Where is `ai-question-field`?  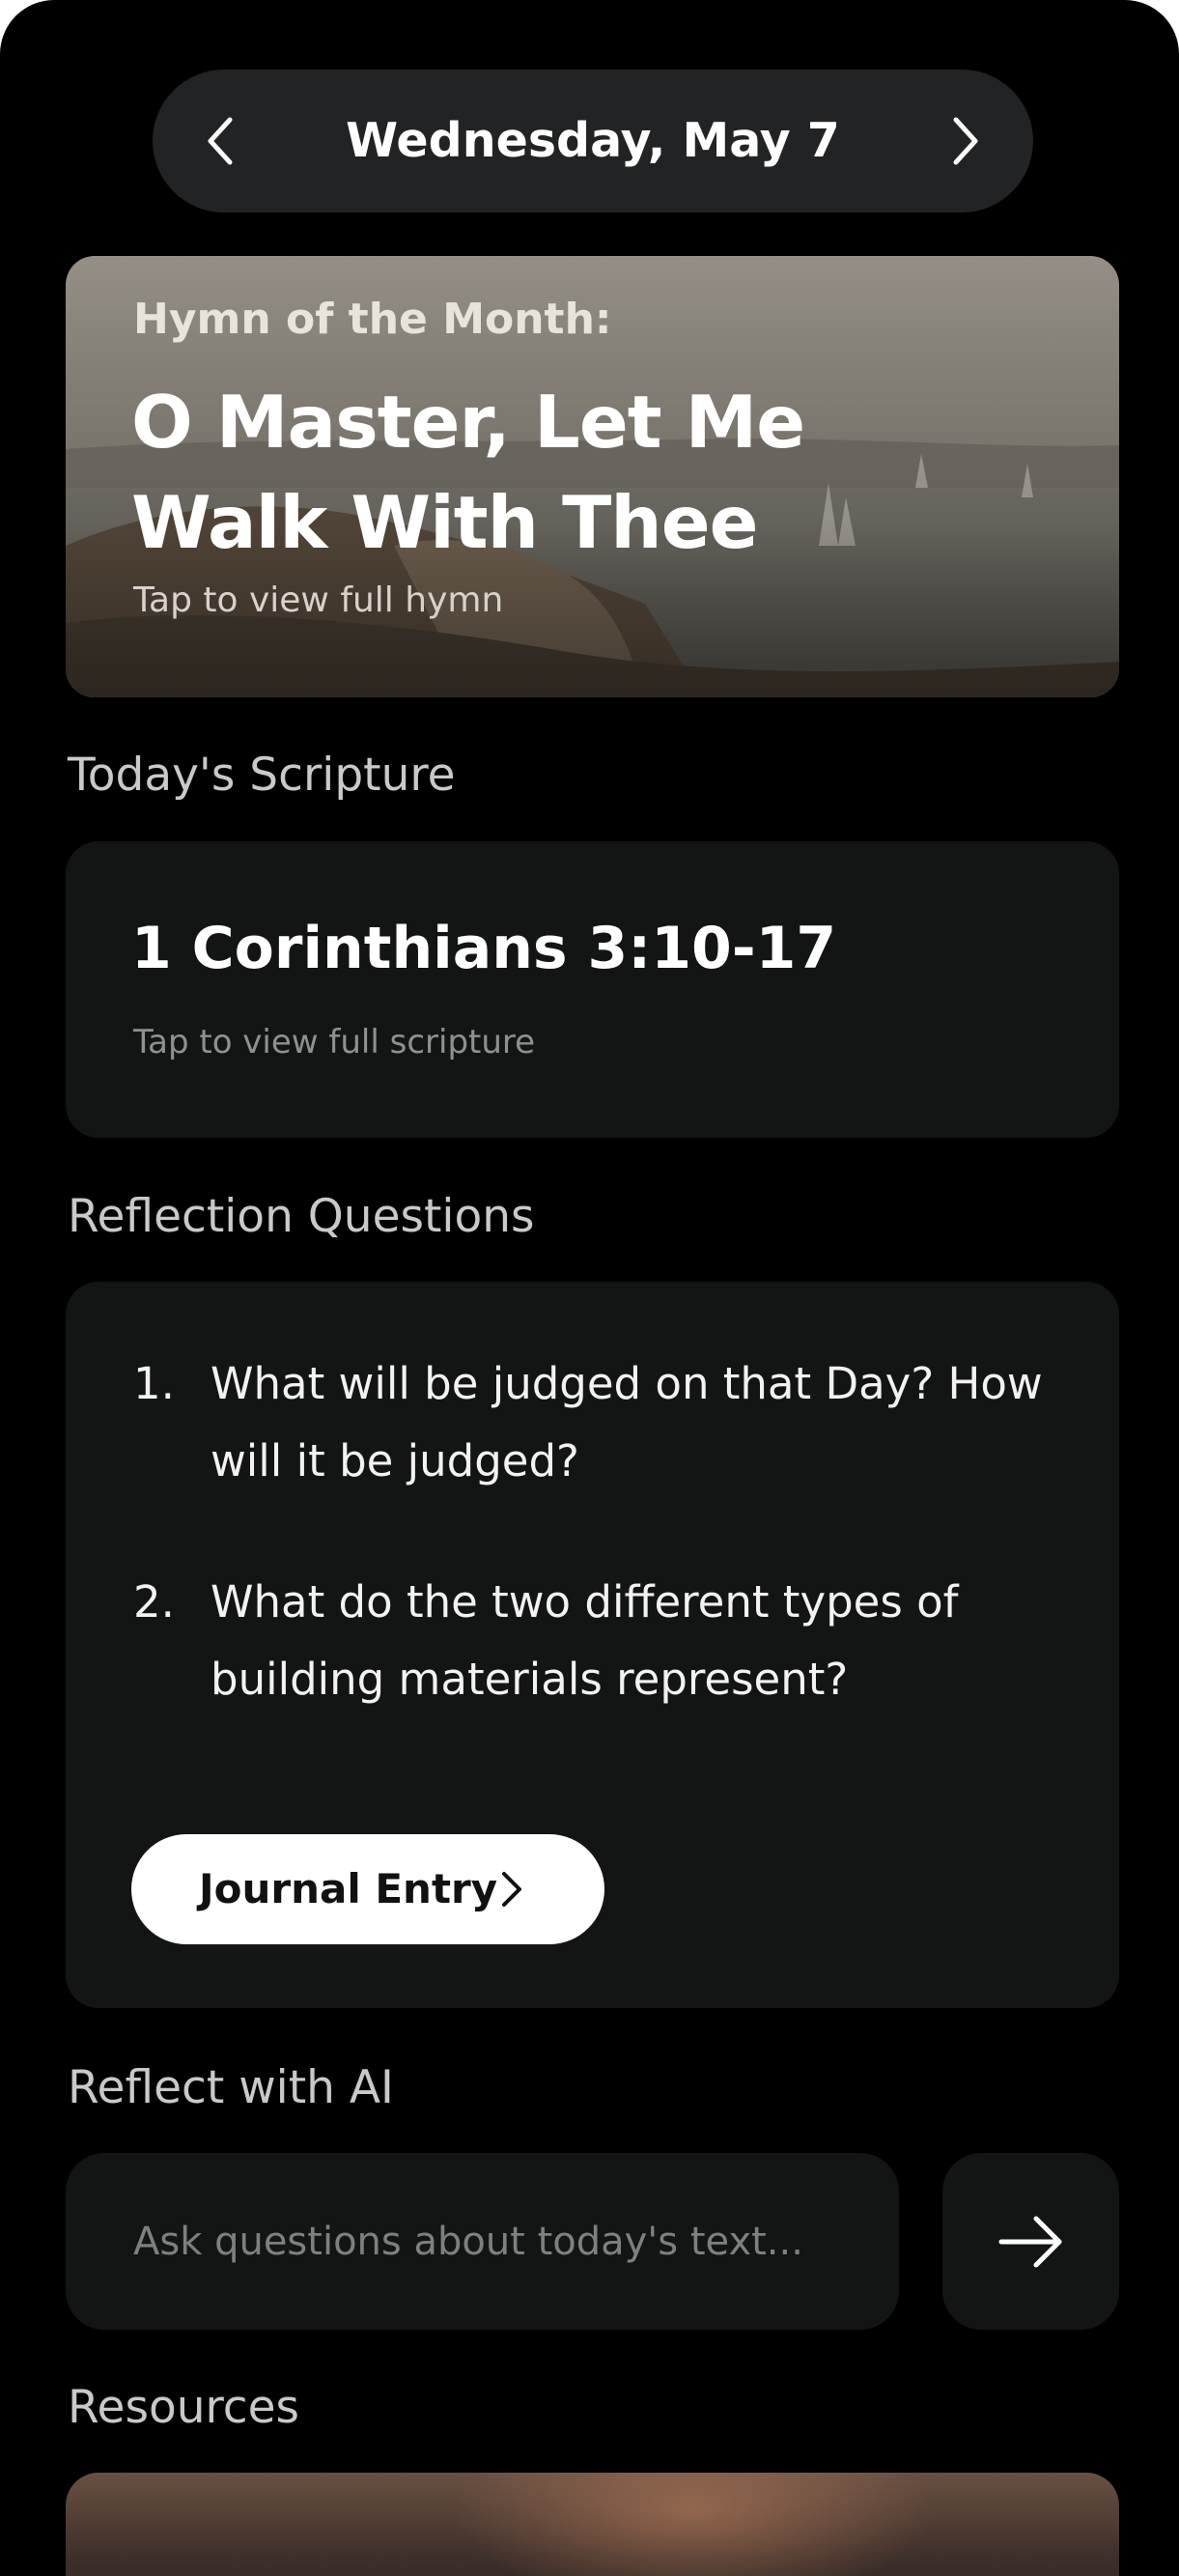 ai-question-field is located at coordinates (482, 2241).